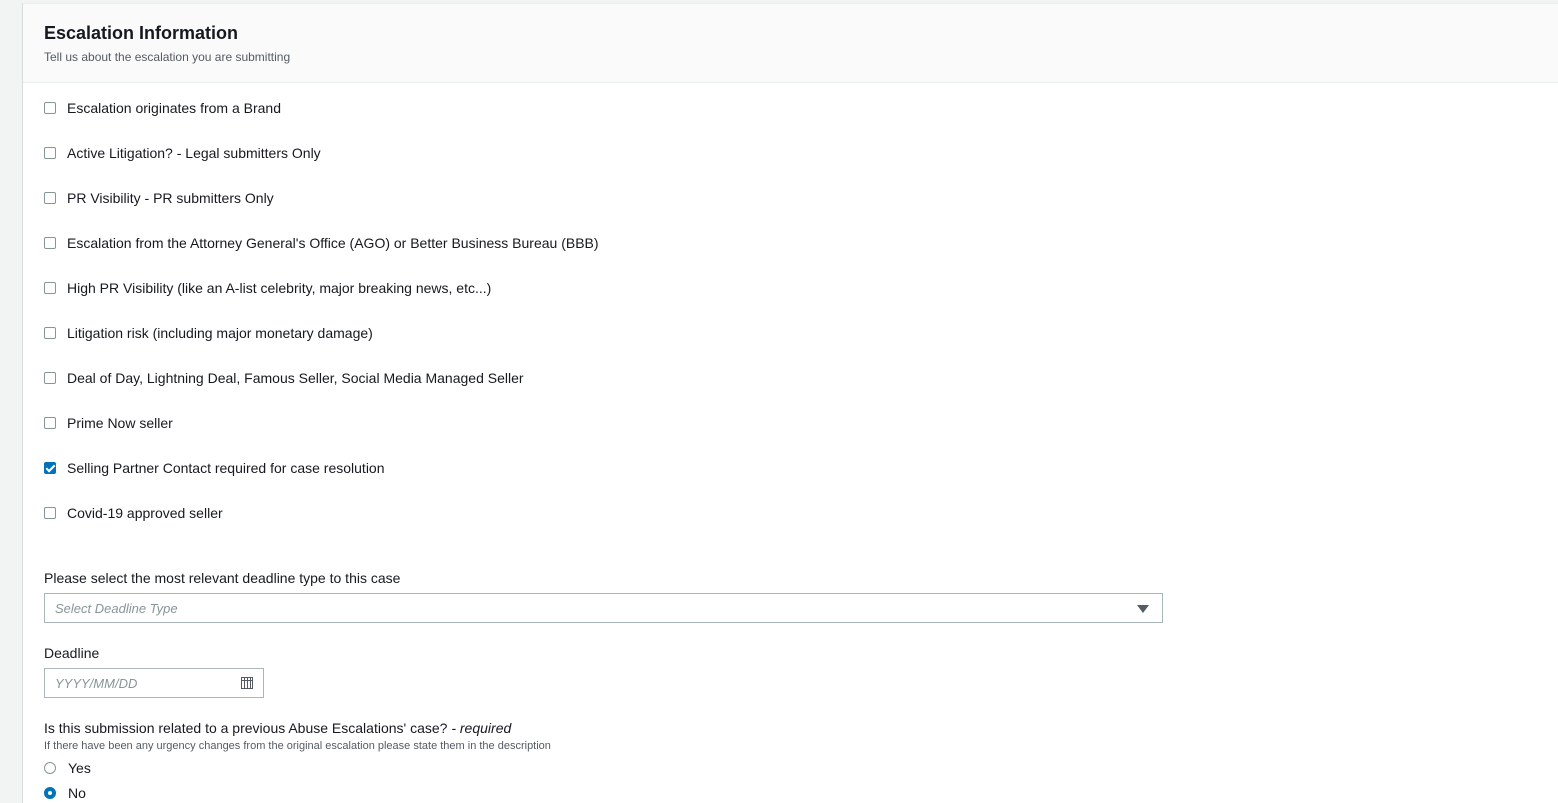  What do you see at coordinates (481, 728) in the screenshot?
I see `required-indicator: - required` at bounding box center [481, 728].